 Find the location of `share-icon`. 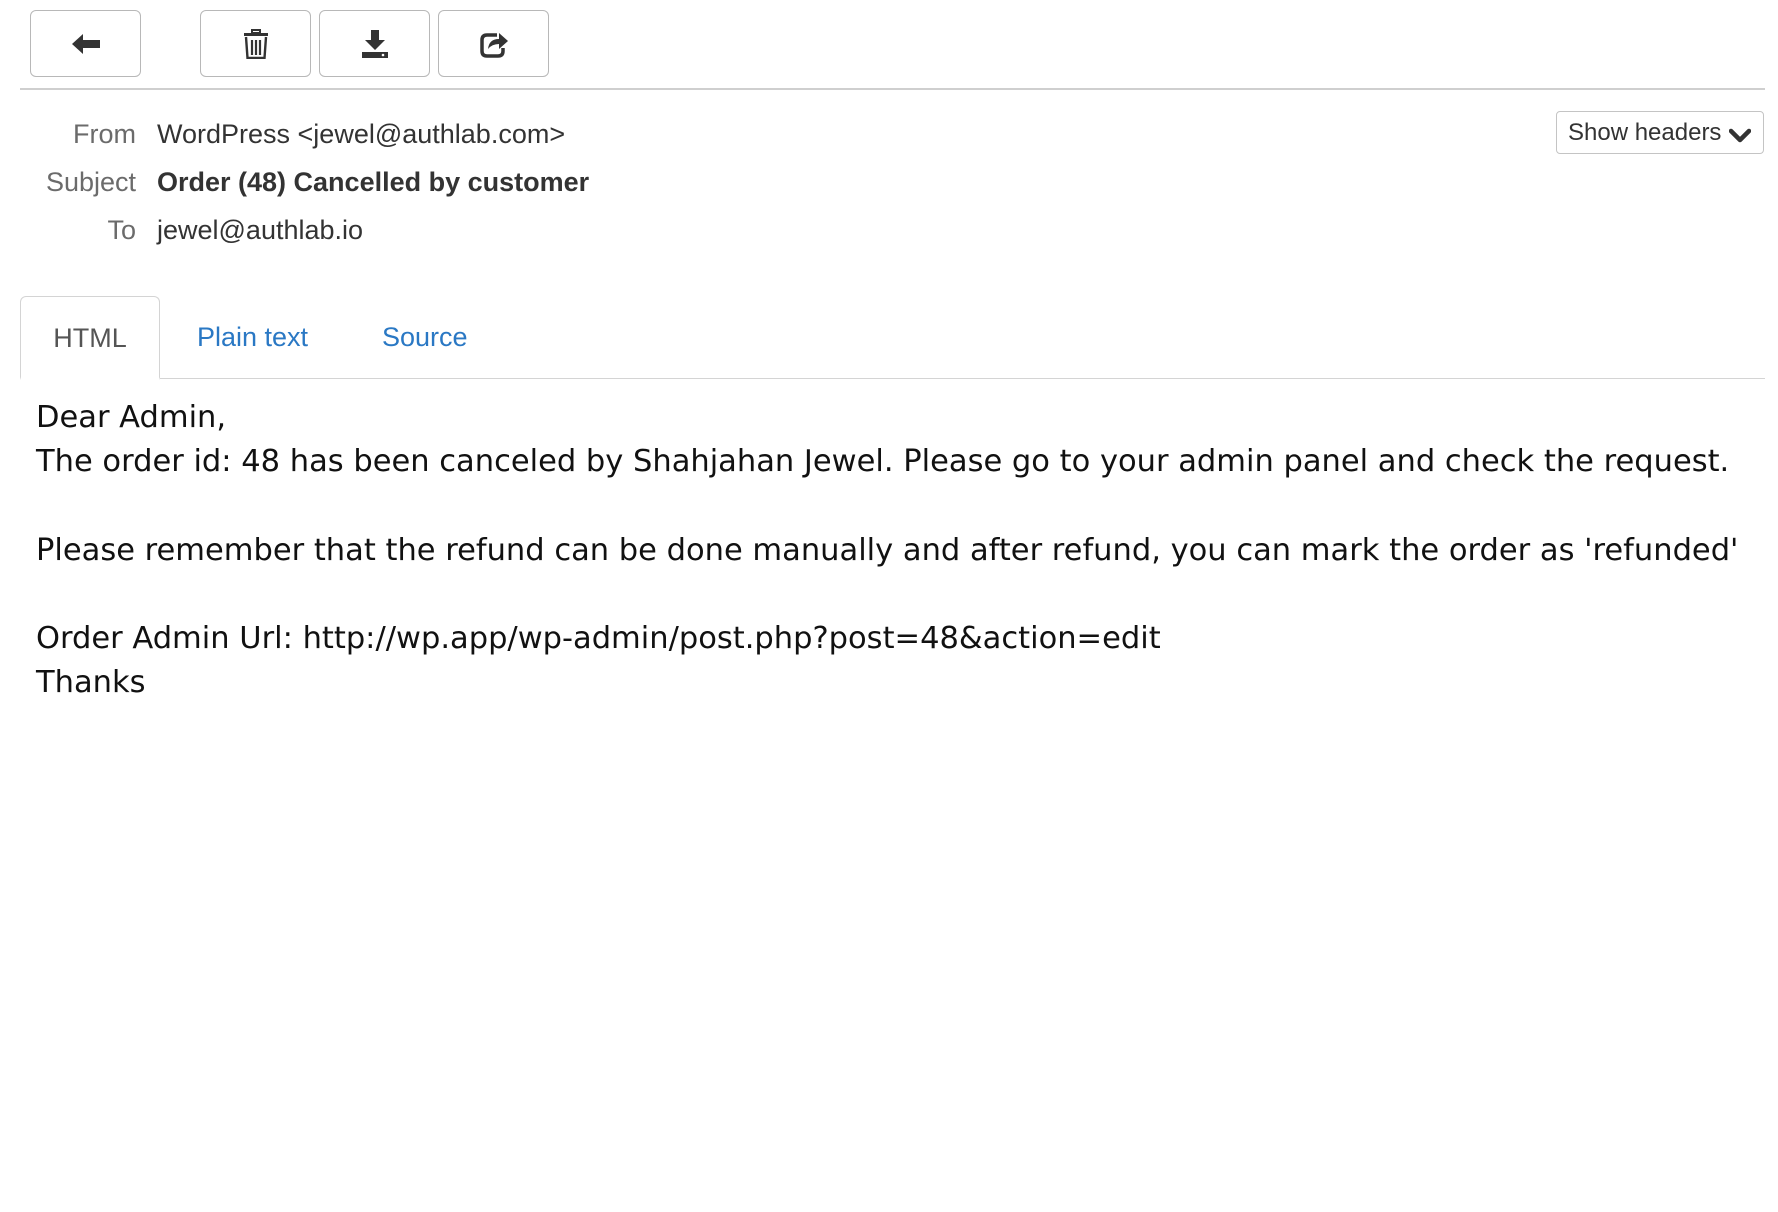

share-icon is located at coordinates (494, 44).